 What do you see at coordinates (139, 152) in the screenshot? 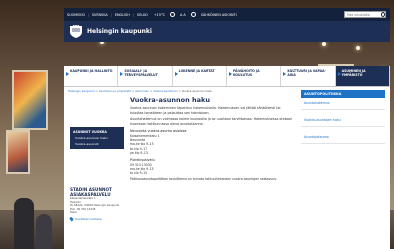
I see `contact-line: pe klo 9–13` at bounding box center [139, 152].